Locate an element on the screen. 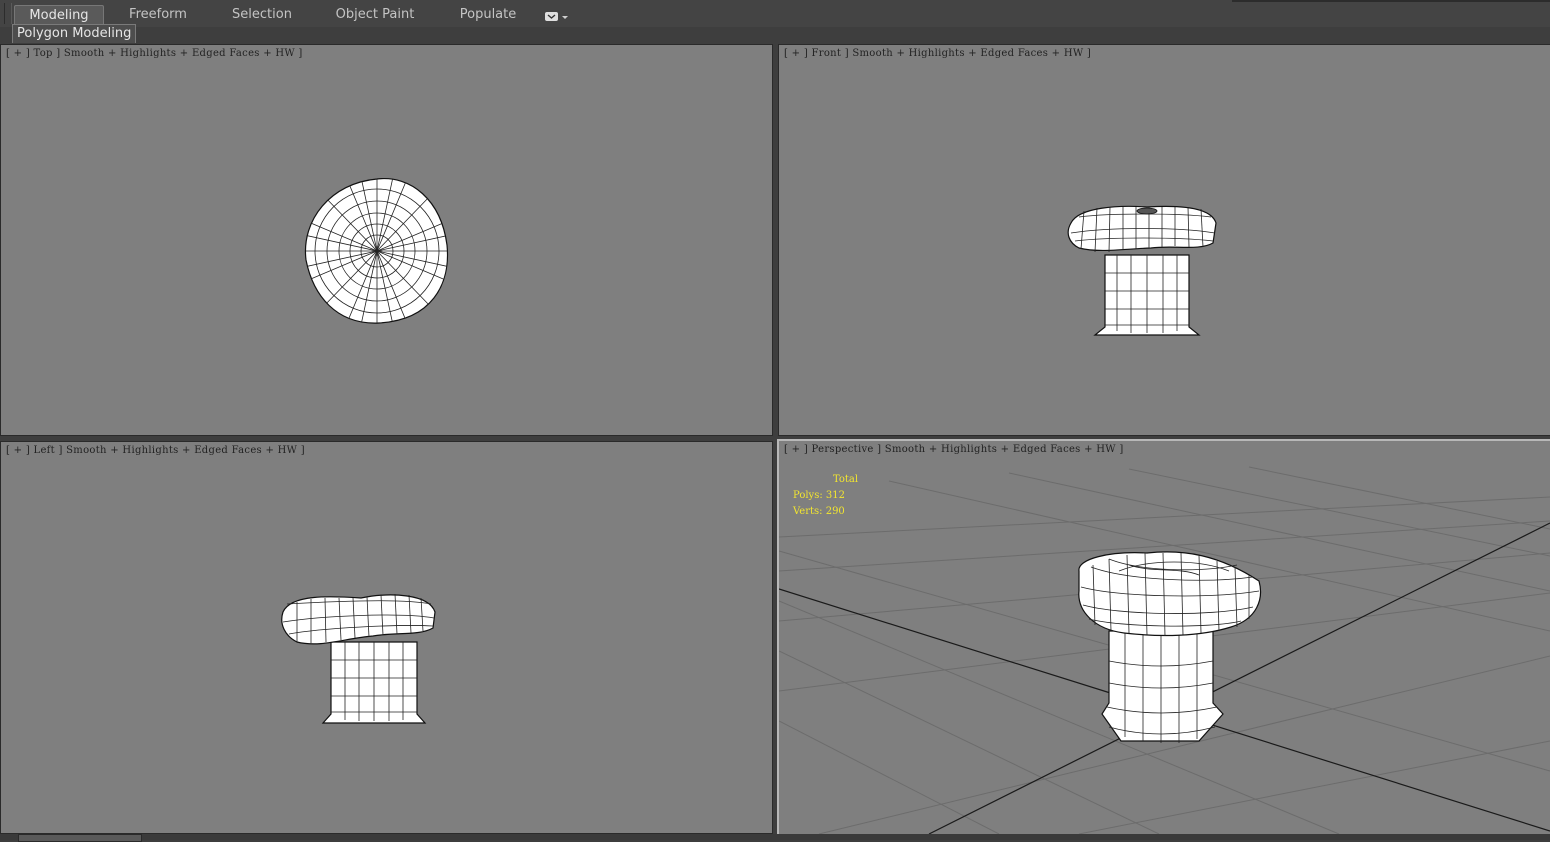 This screenshot has width=1550, height=842. stats-title: Total is located at coordinates (846, 479).